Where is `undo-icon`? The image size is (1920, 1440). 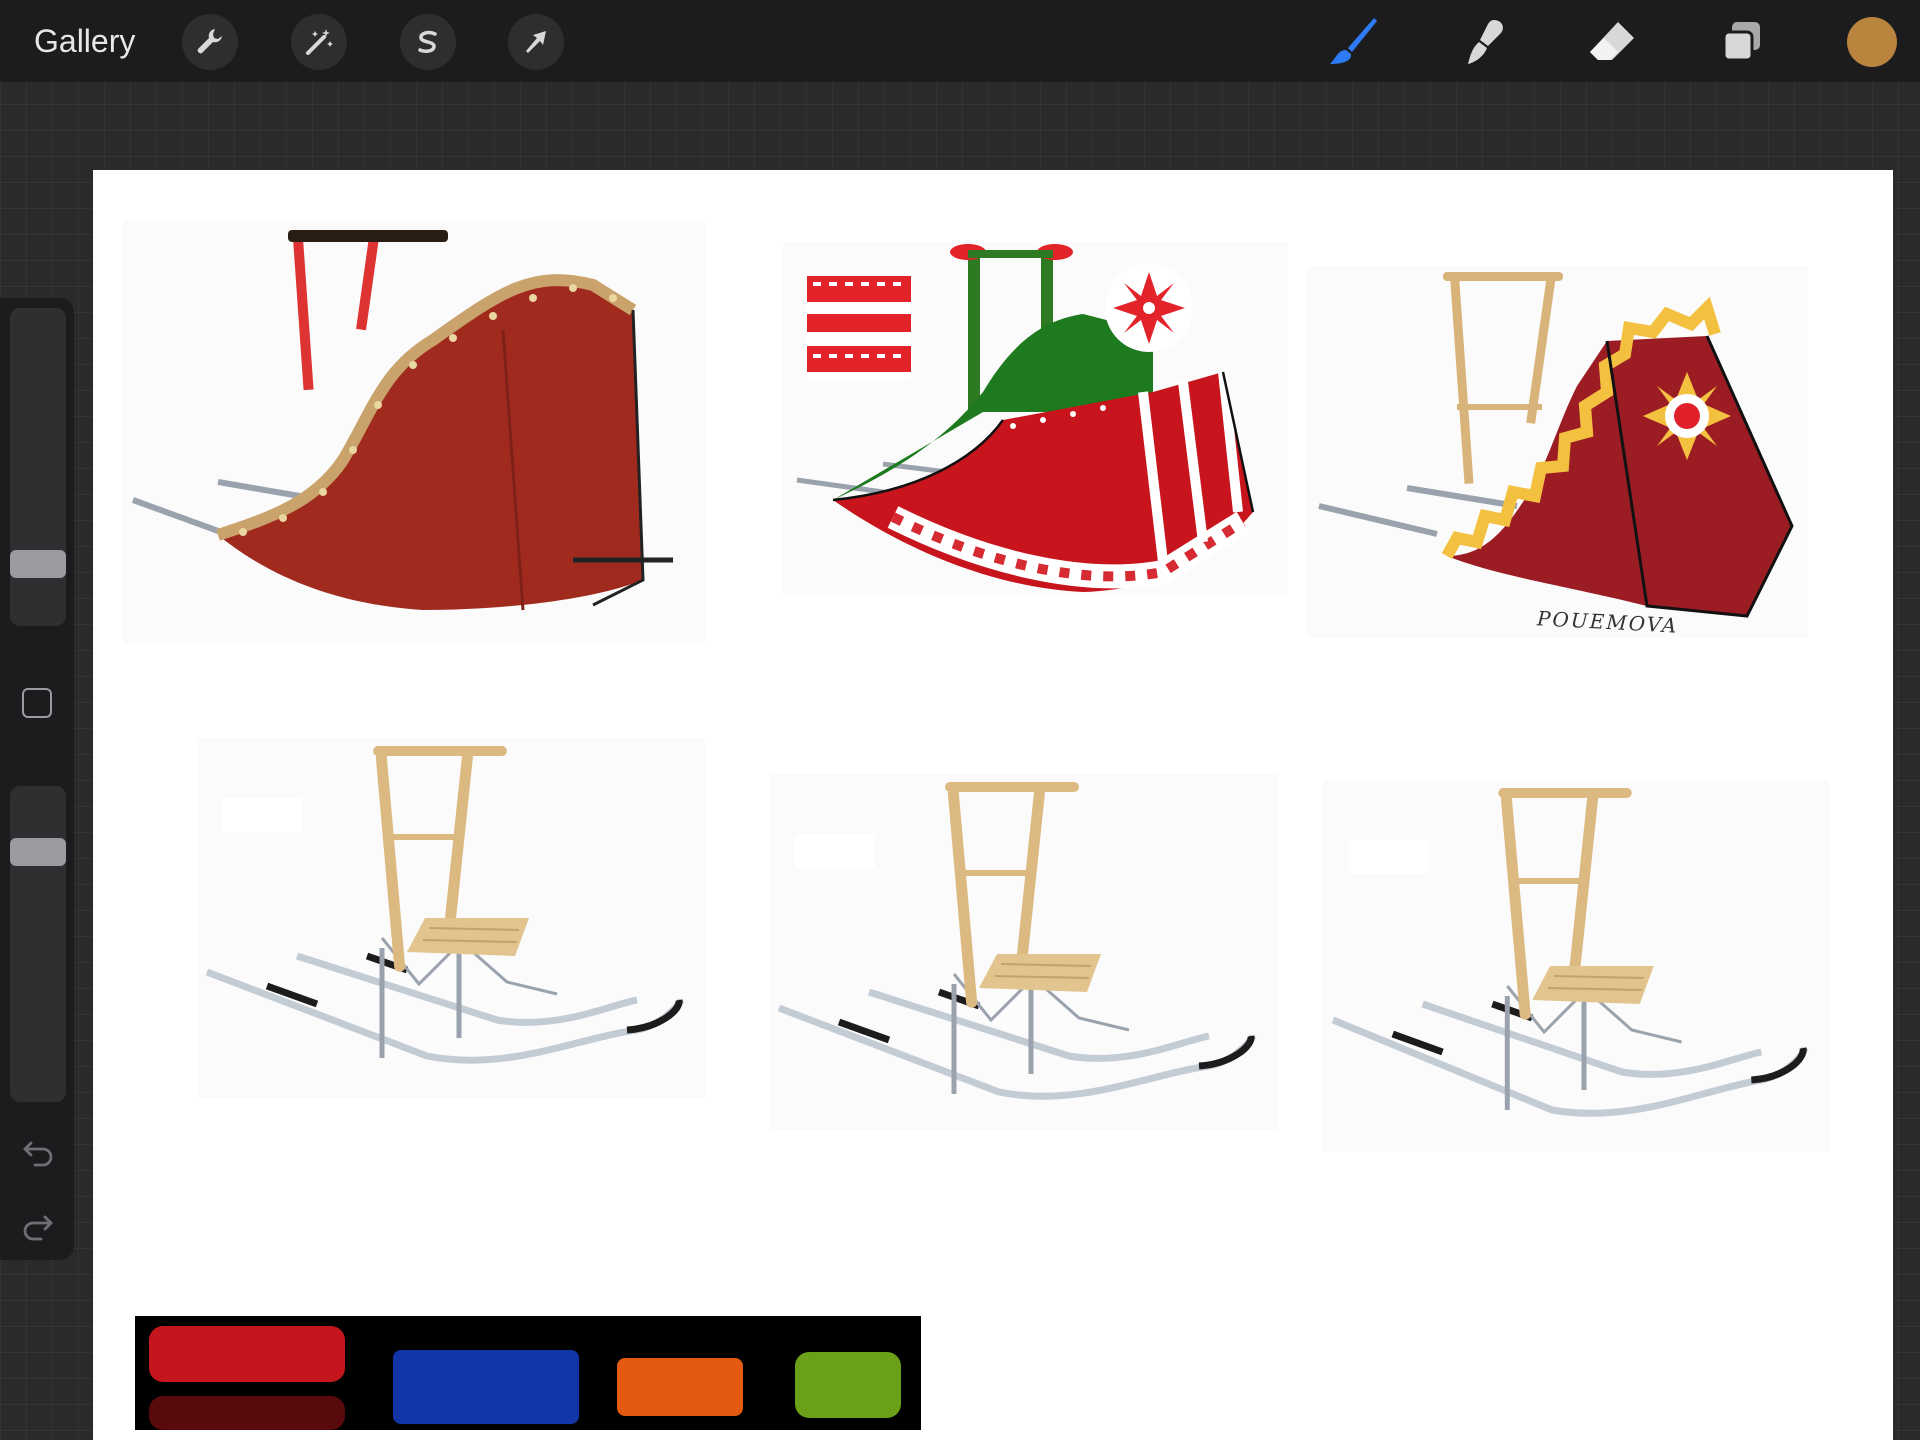 undo-icon is located at coordinates (38, 1152).